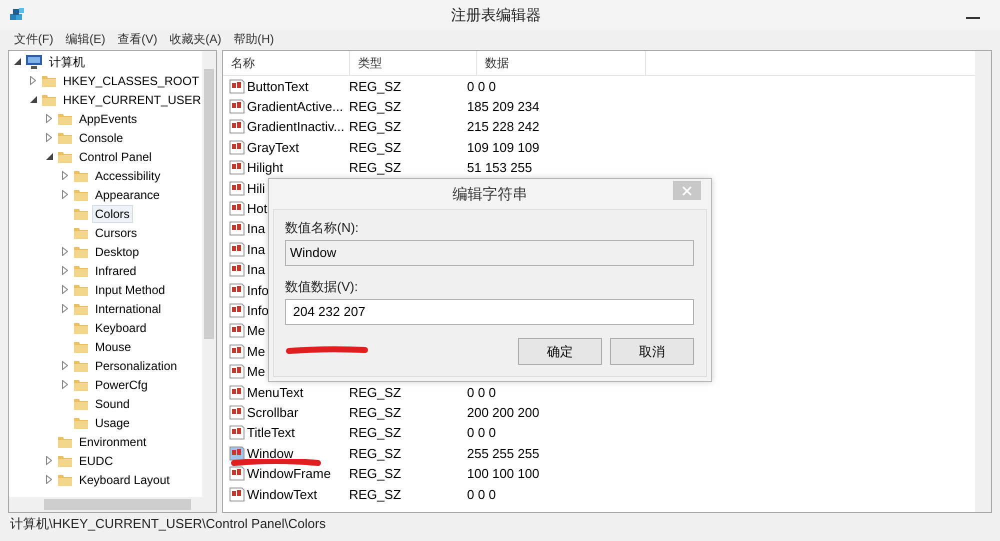  Describe the element at coordinates (270, 453) in the screenshot. I see `value-name: Window` at that location.